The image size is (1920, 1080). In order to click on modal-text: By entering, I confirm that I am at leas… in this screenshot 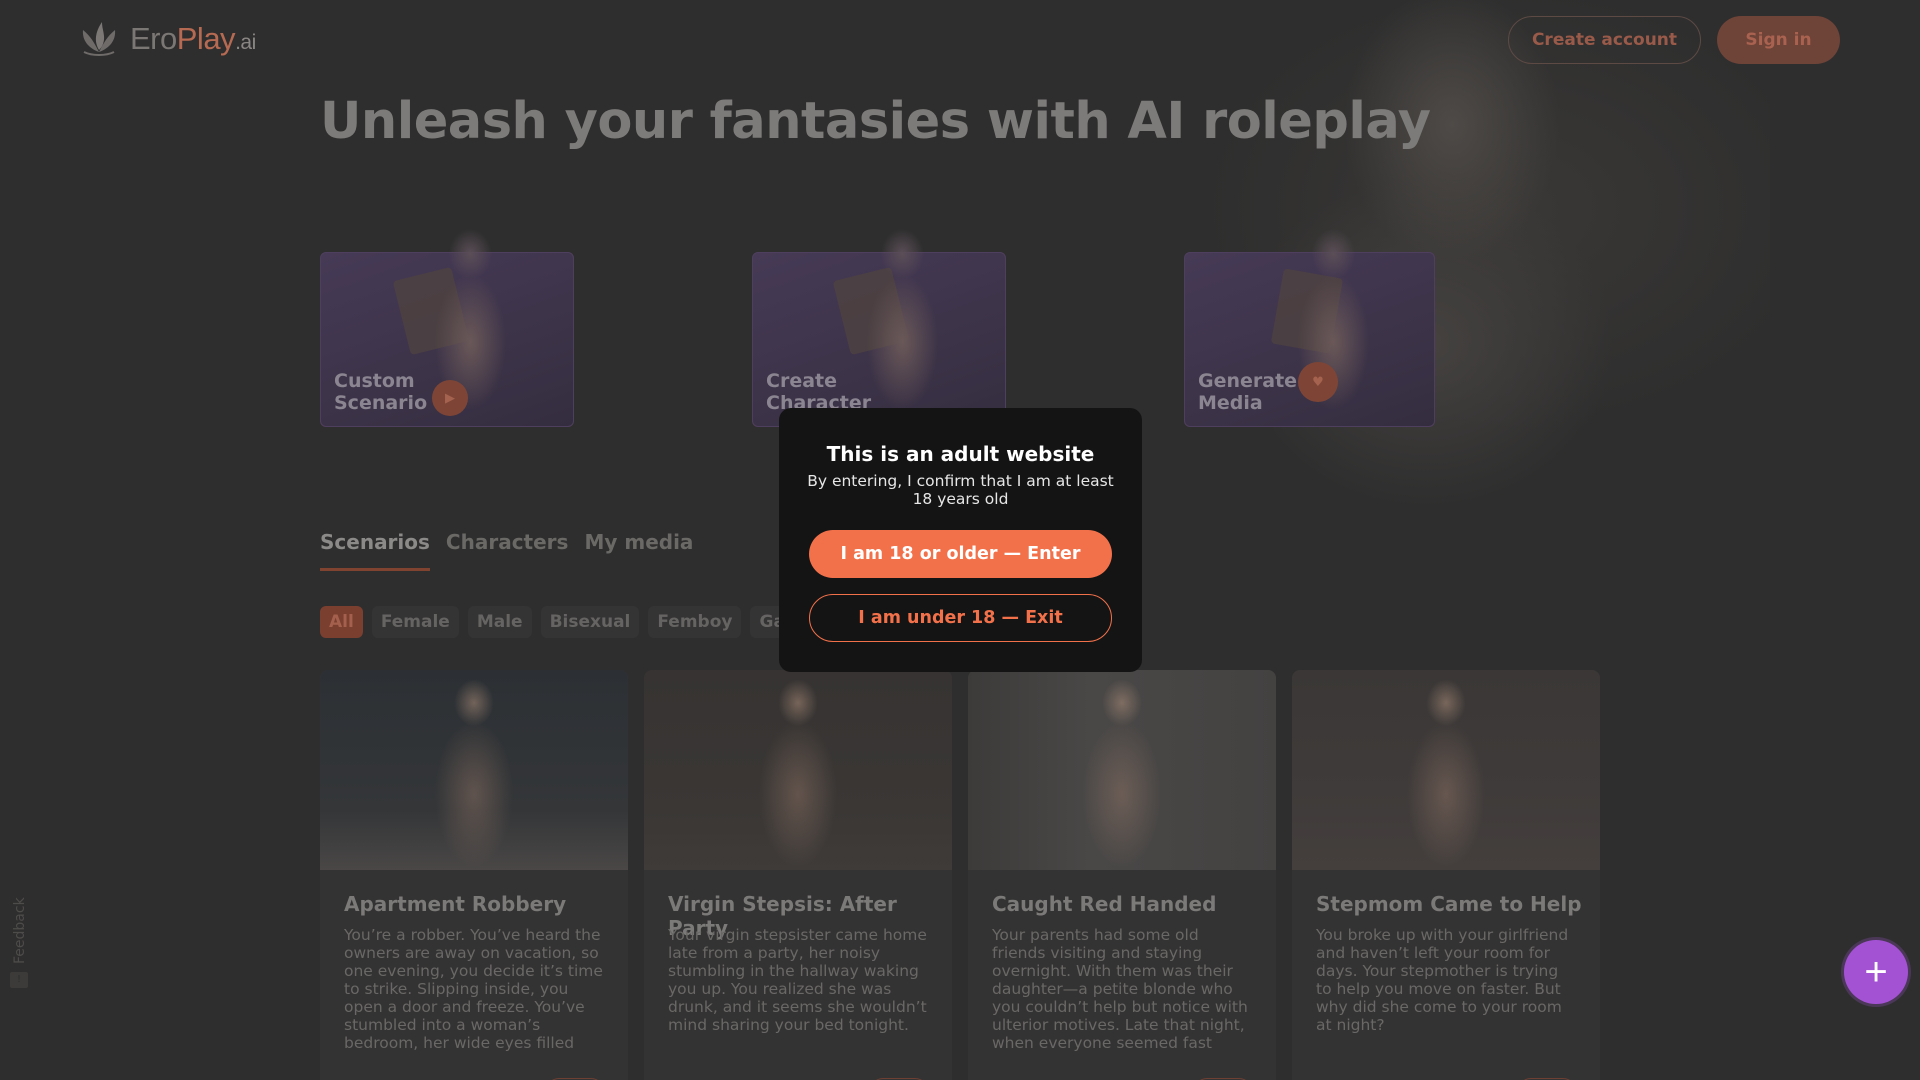, I will do `click(960, 490)`.